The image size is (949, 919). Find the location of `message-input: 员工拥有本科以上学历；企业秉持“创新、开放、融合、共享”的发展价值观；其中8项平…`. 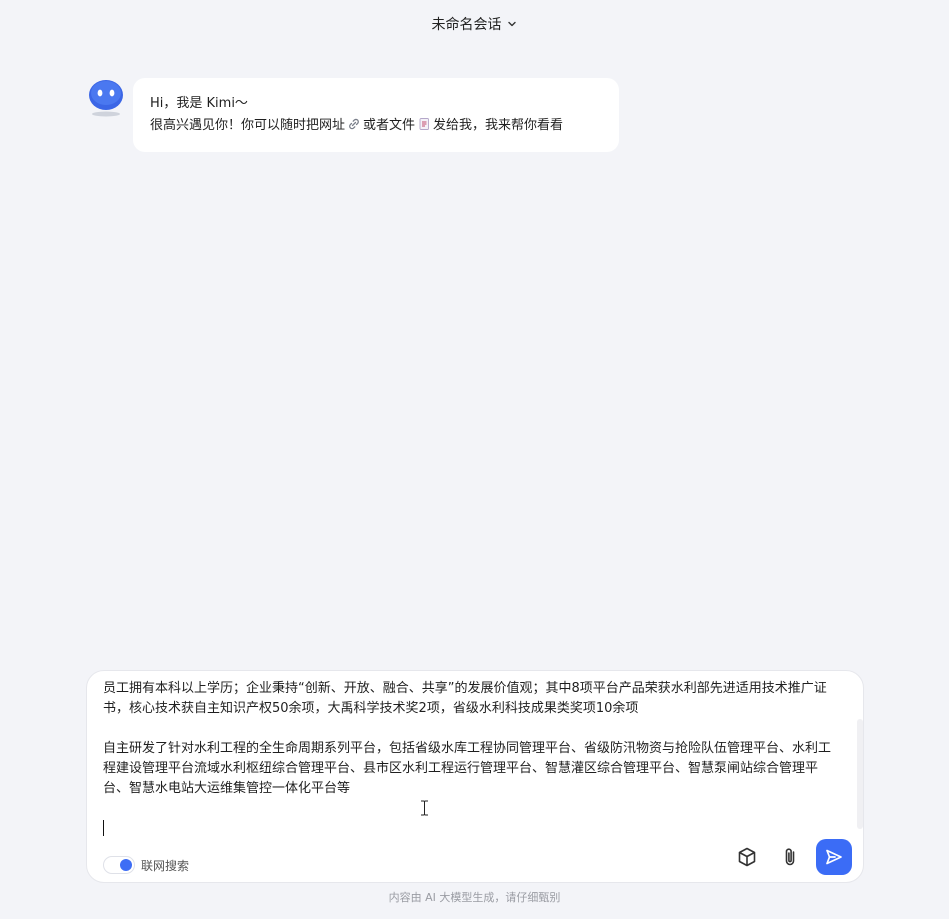

message-input: 员工拥有本科以上学历；企业秉持“创新、开放、融合、共享”的发展价值观；其中8项平… is located at coordinates (473, 739).